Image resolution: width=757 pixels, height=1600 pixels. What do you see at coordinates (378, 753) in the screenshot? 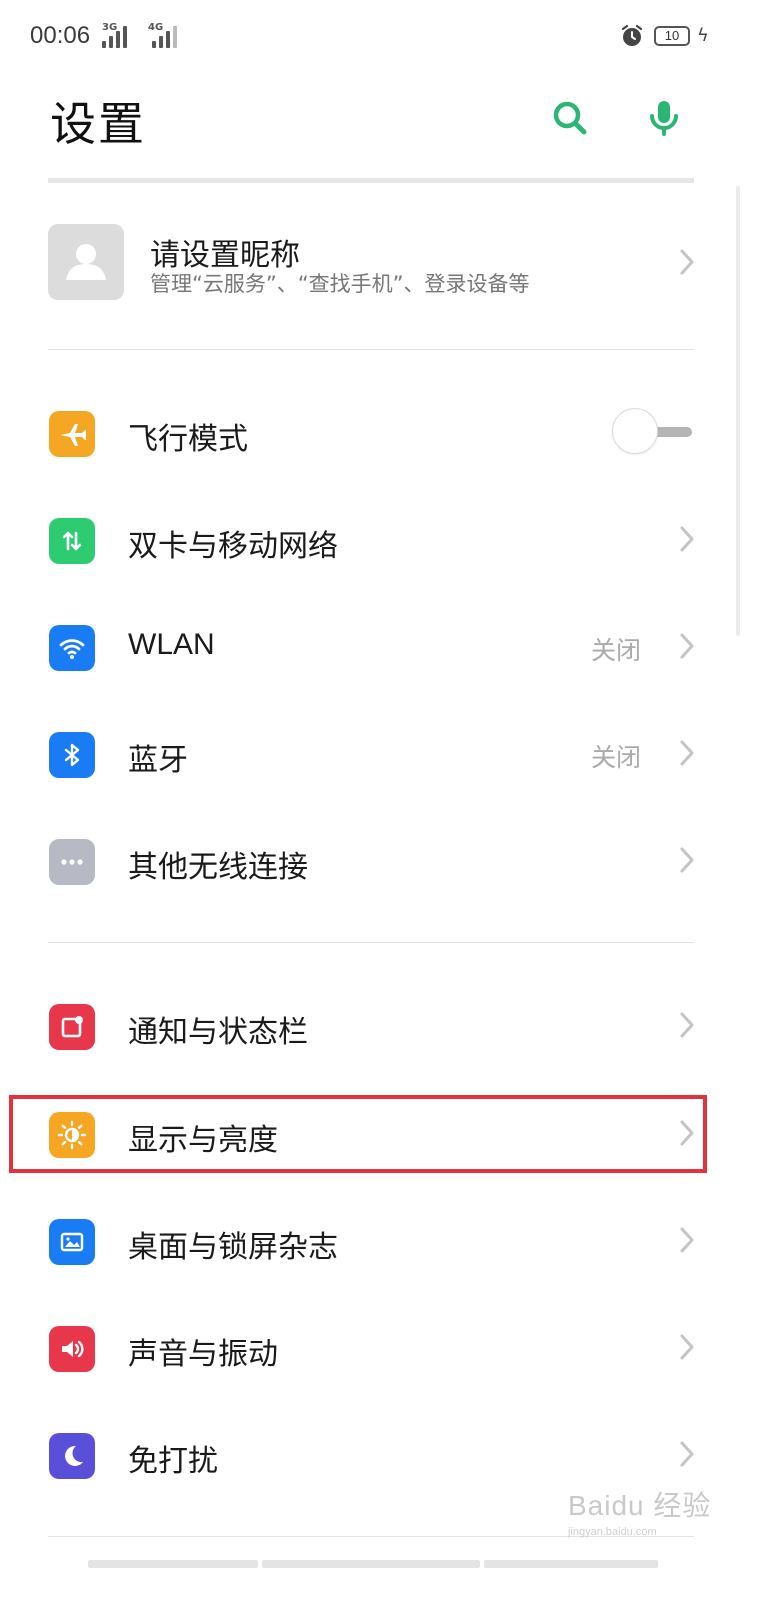
I see `settings-row-bluetooth: 蓝牙 关闭` at bounding box center [378, 753].